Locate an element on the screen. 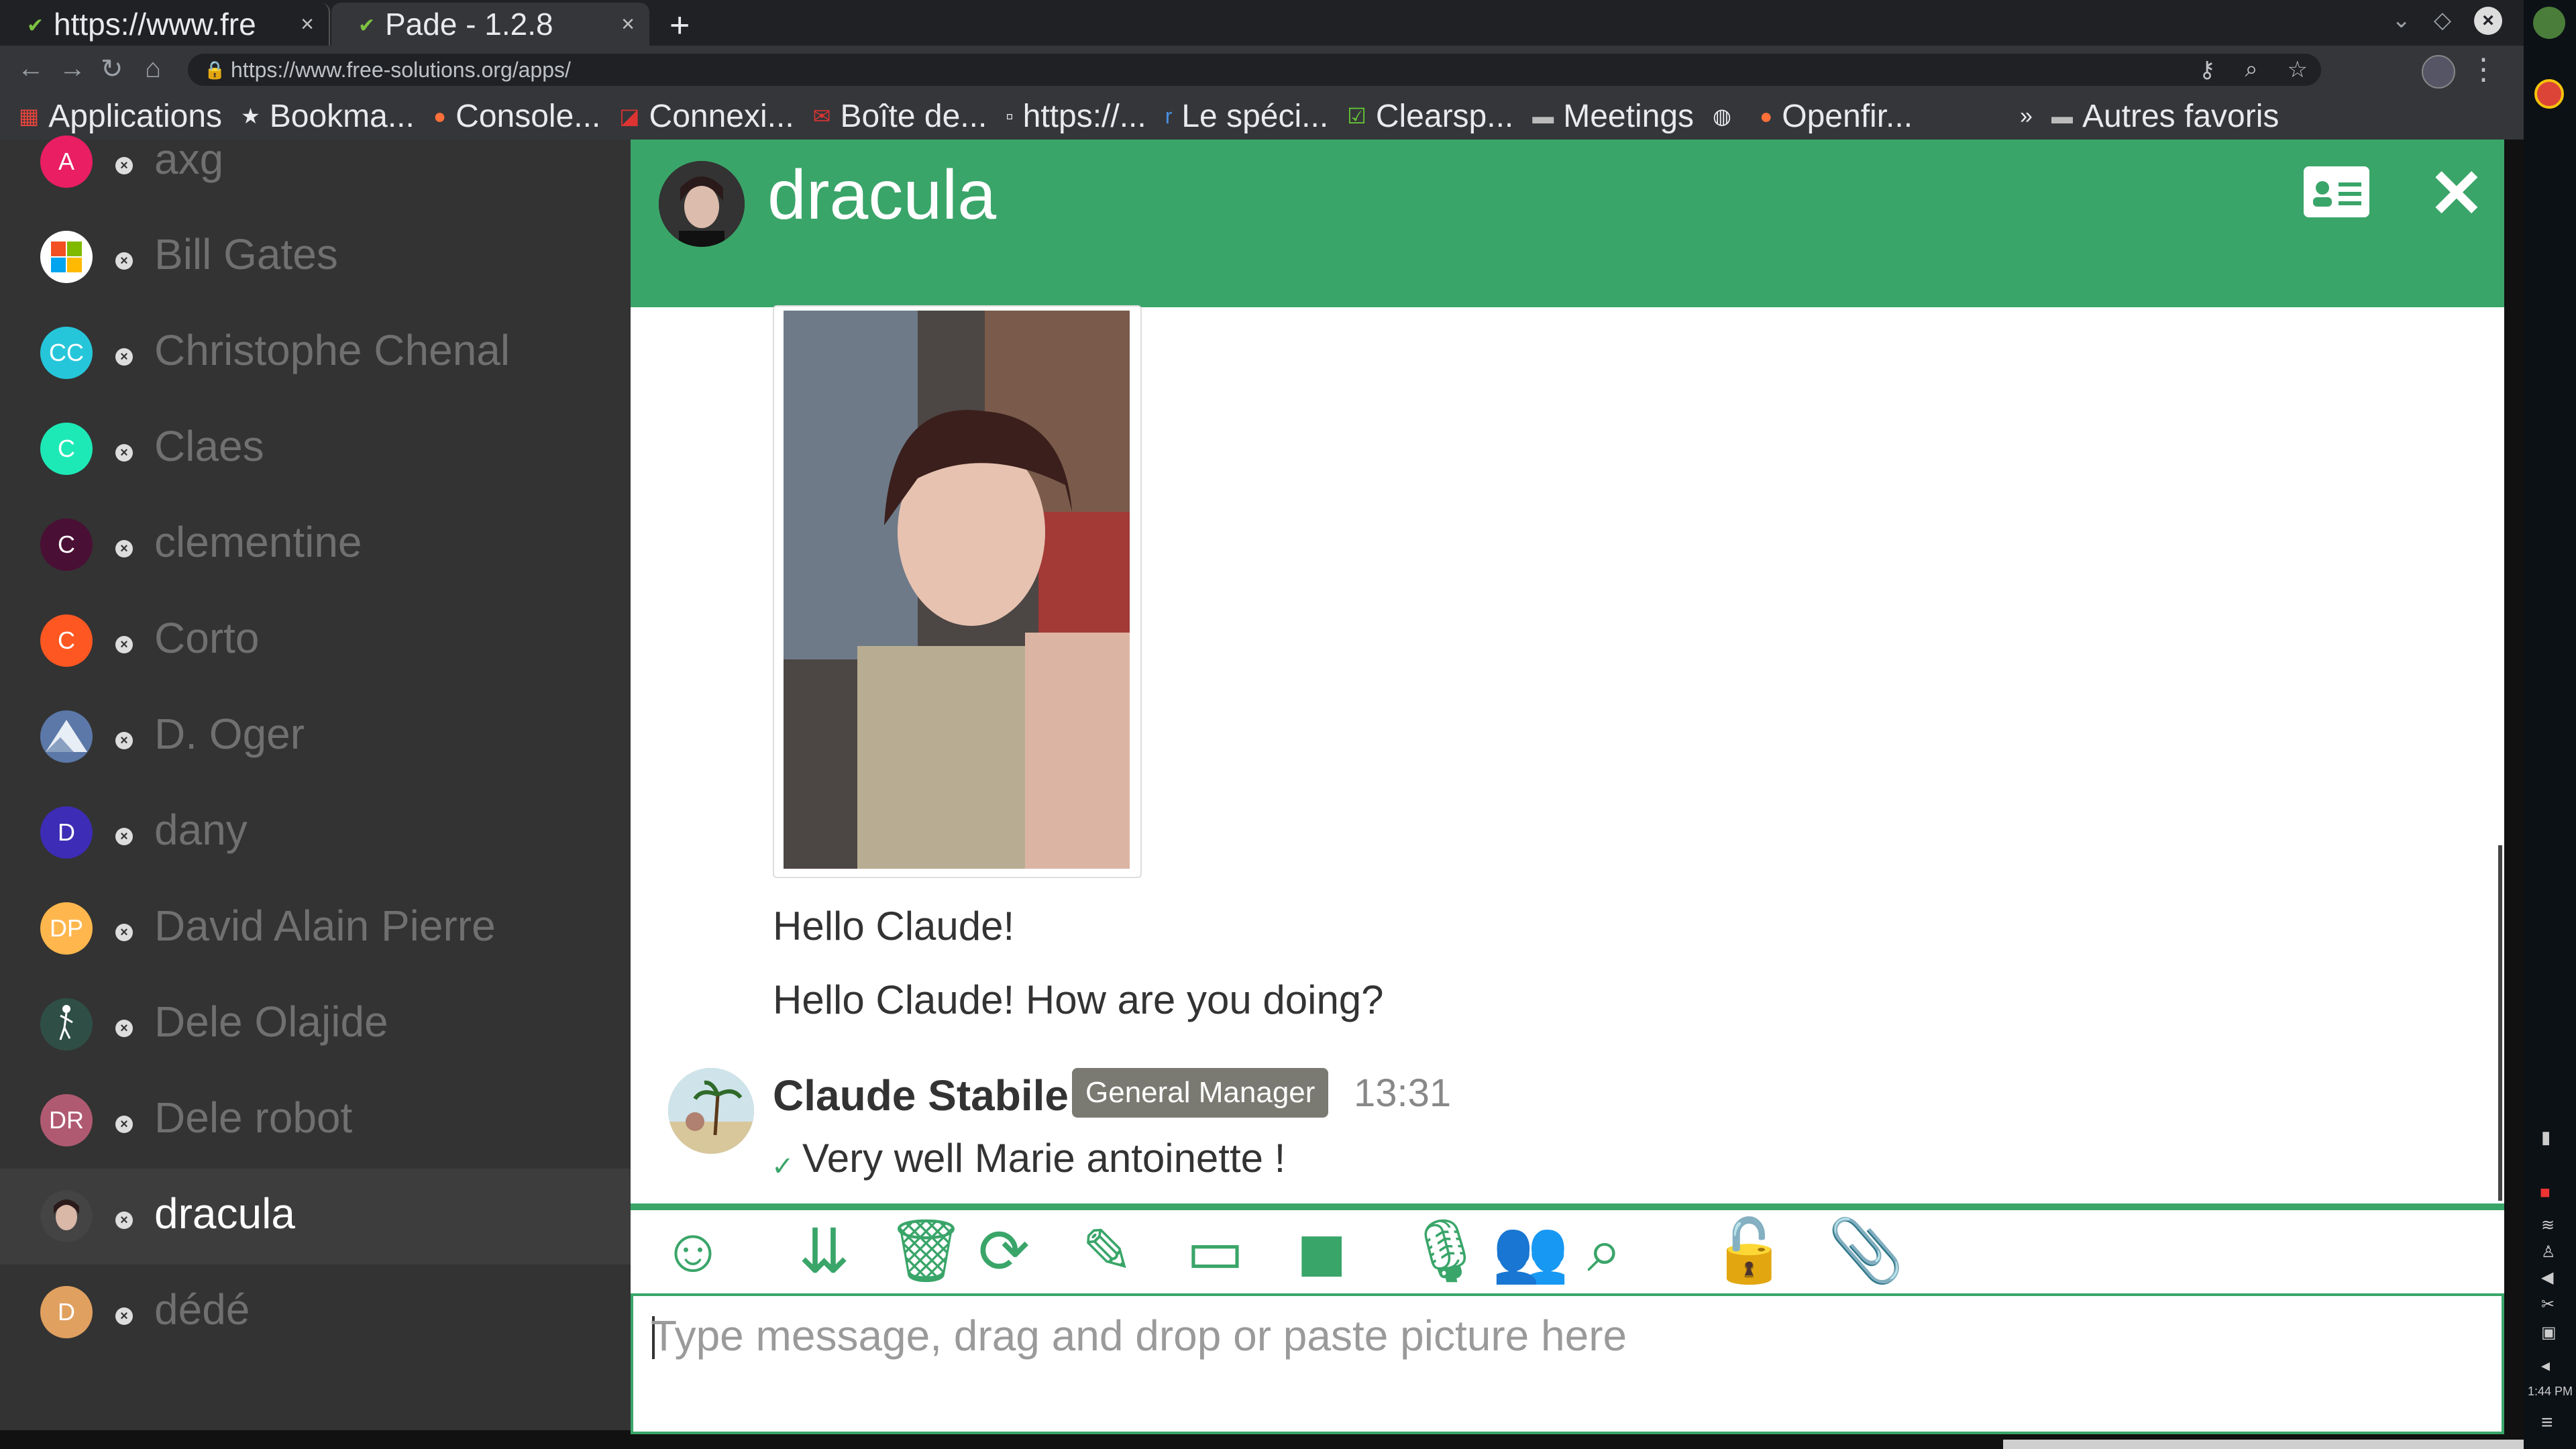 Image resolution: width=2576 pixels, height=1449 pixels. bookmark-globe: ◍ is located at coordinates (1727, 116).